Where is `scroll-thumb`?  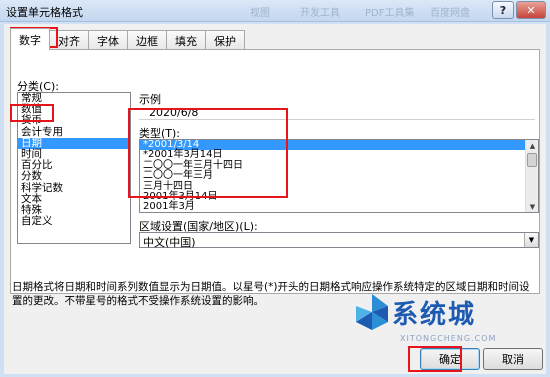 scroll-thumb is located at coordinates (532, 160).